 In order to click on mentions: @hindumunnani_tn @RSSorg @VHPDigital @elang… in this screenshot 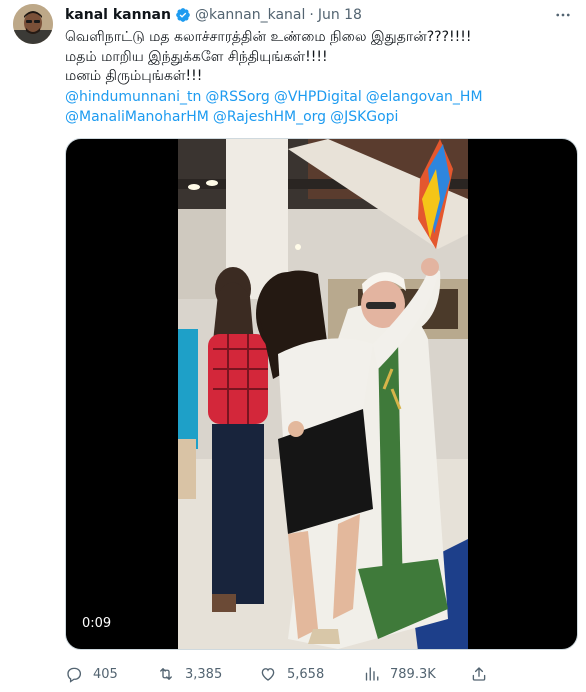, I will do `click(321, 107)`.